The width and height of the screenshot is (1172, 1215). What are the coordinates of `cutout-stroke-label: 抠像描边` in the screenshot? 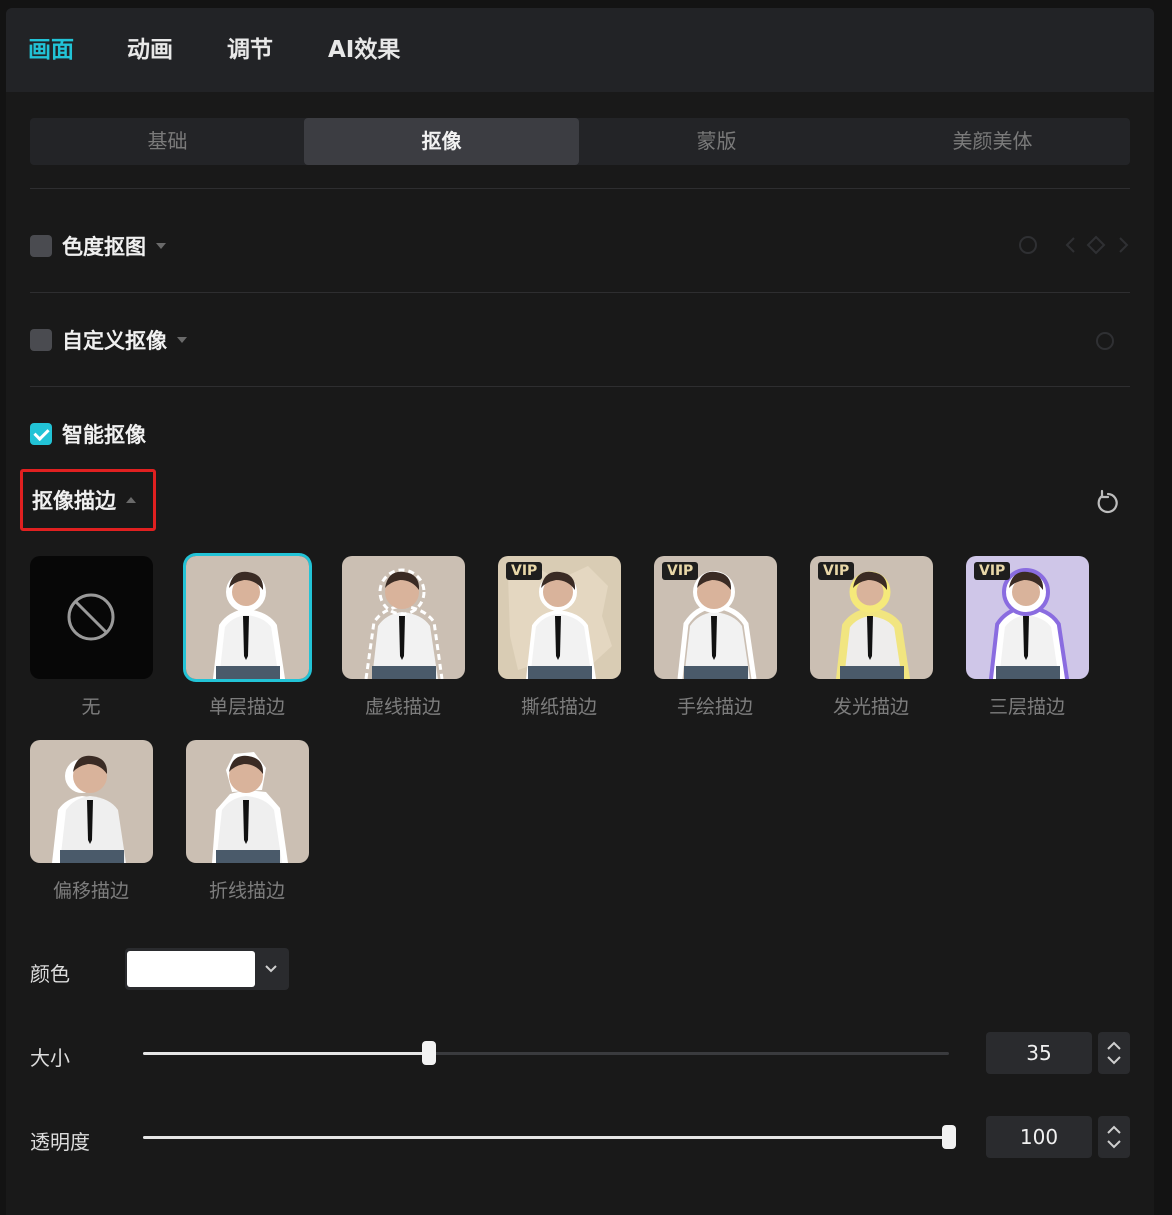 It's located at (74, 501).